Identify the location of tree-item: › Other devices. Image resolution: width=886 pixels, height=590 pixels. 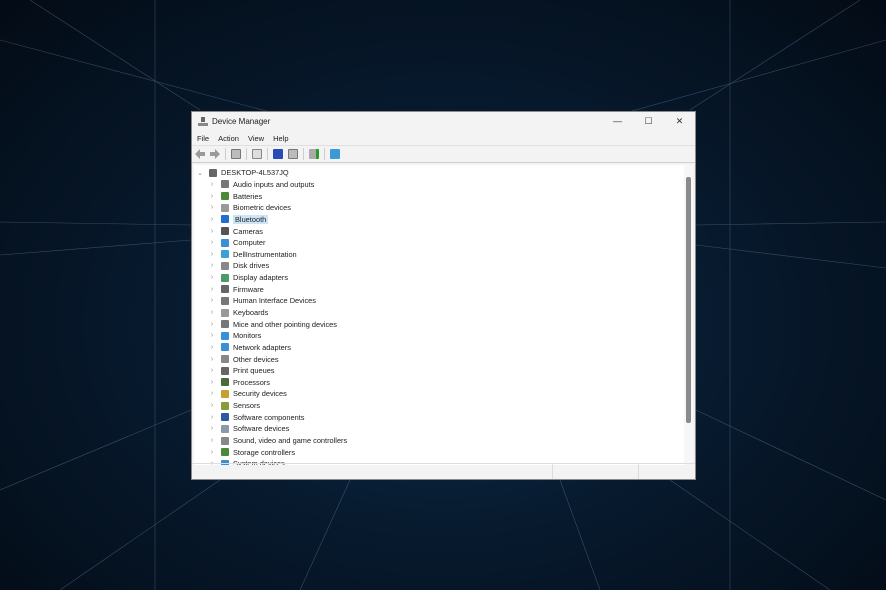
(439, 359).